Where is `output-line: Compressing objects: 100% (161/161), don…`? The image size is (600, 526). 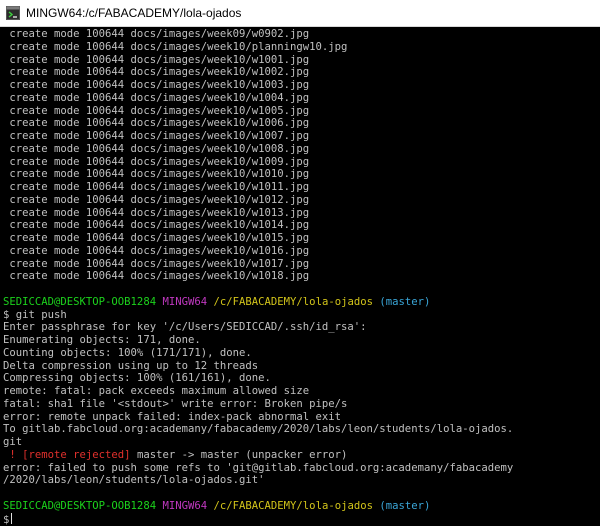 output-line: Compressing objects: 100% (161/161), don… is located at coordinates (137, 378).